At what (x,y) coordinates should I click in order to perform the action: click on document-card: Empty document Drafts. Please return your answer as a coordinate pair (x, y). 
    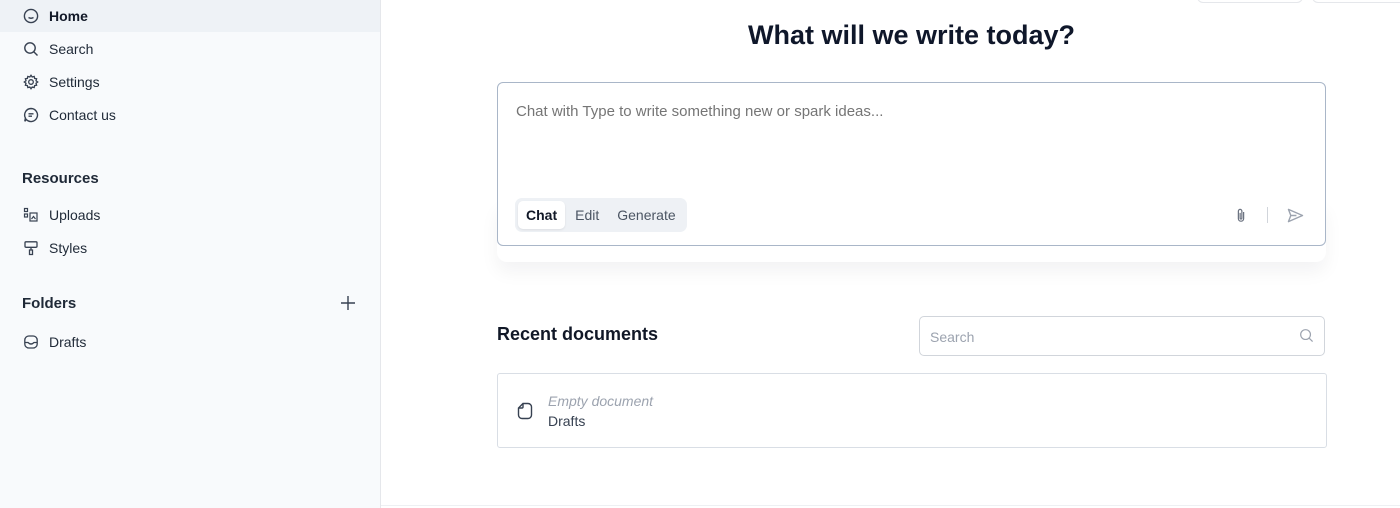
    Looking at the image, I should click on (912, 410).